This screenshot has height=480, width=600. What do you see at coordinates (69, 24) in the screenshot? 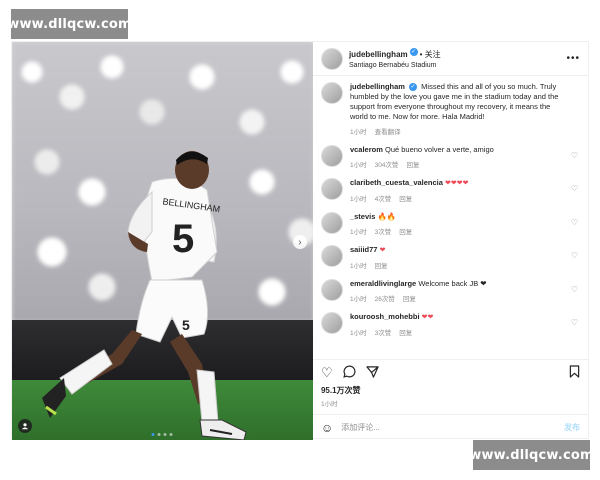
I see `watermark-top: www.dllqcw.com` at bounding box center [69, 24].